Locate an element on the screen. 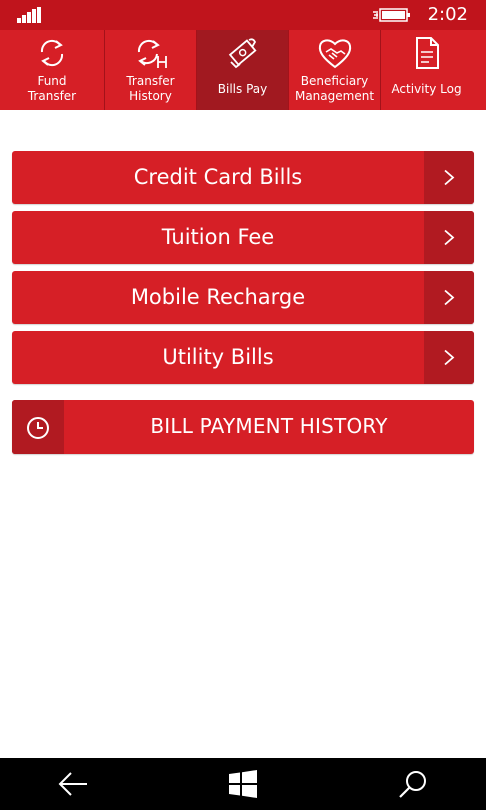 The image size is (486, 810). tab-transfer-history: Transfer History is located at coordinates (150, 70).